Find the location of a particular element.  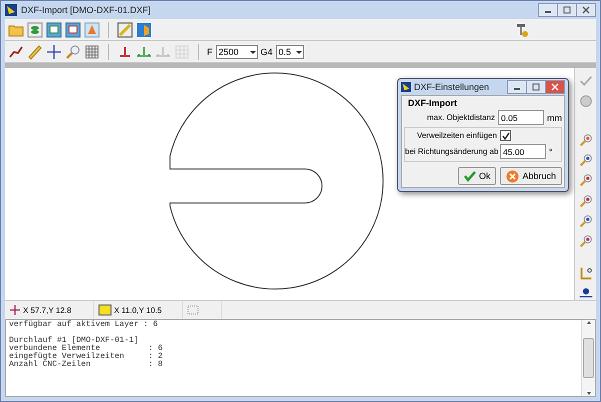

section-heading: DXF-Import is located at coordinates (432, 103).